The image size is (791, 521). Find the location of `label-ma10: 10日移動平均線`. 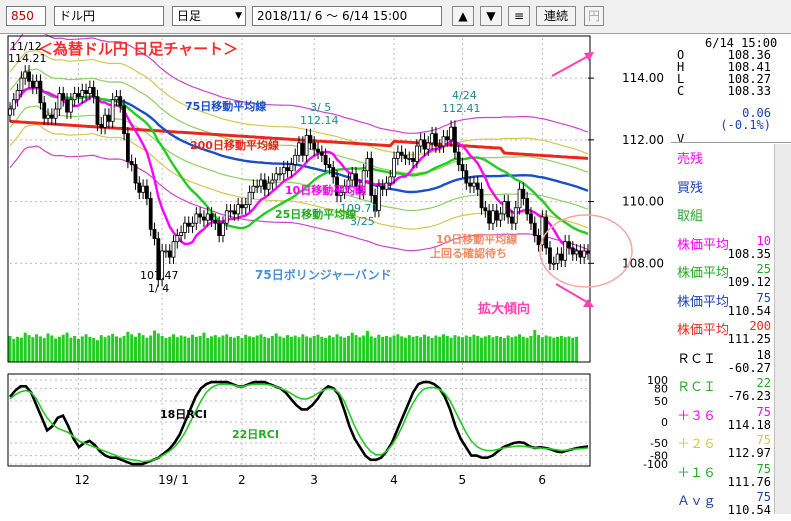

label-ma10: 10日移動平均線 is located at coordinates (325, 190).